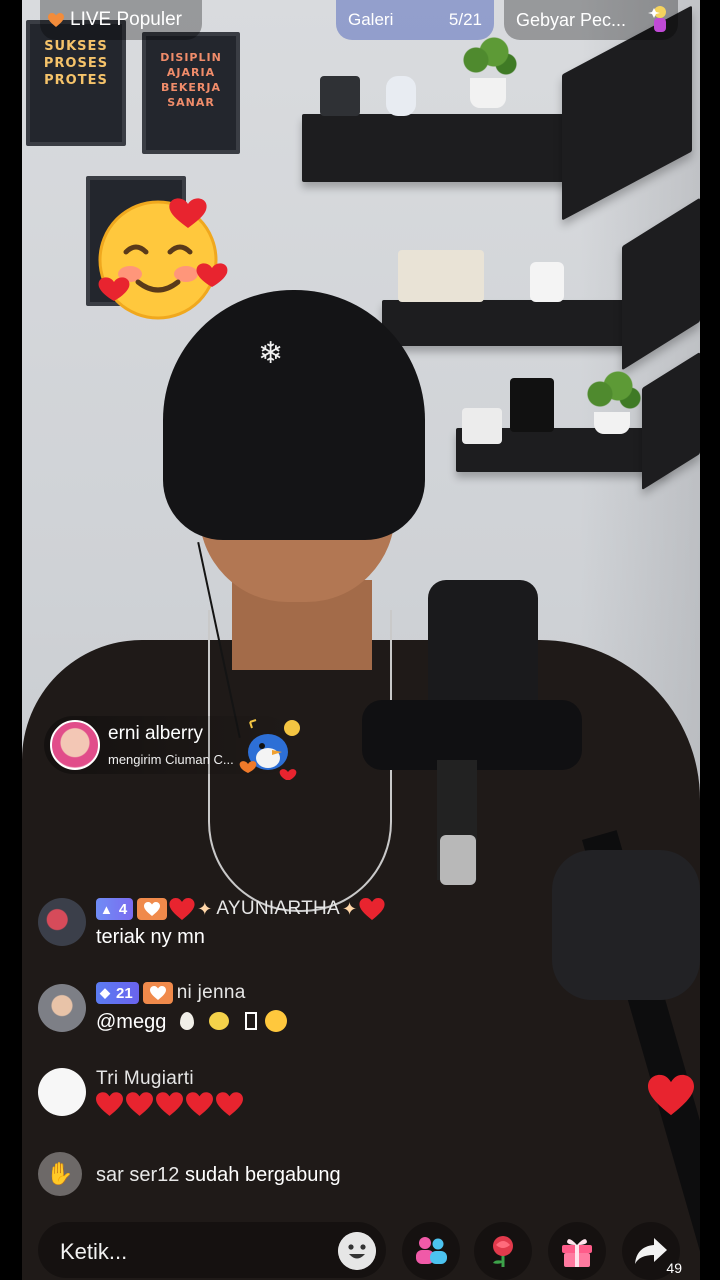 The height and width of the screenshot is (1280, 720). I want to click on gift-icon, so click(577, 1253).